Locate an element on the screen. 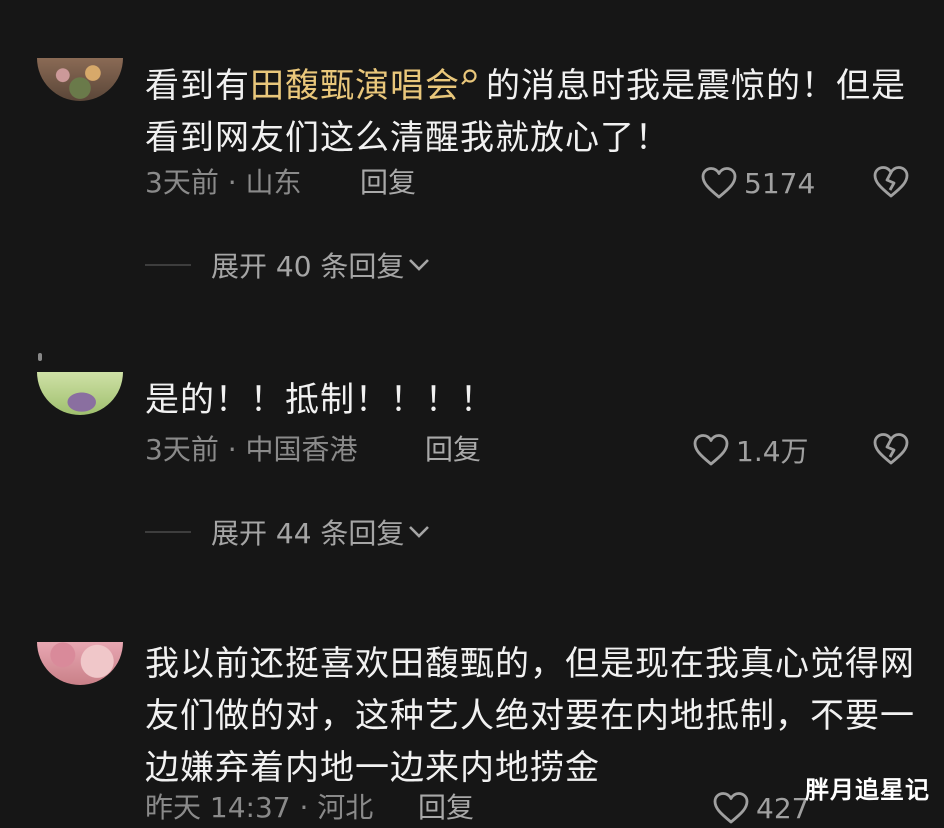  like-button: 1.4万 is located at coordinates (750, 450).